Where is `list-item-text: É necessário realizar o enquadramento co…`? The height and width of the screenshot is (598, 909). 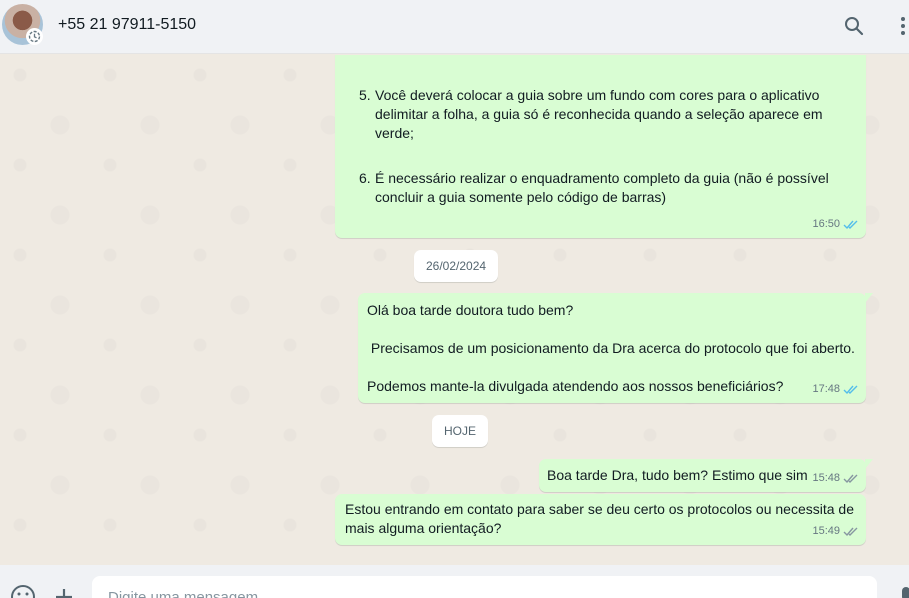
list-item-text: É necessário realizar o enquadramento co… is located at coordinates (602, 187).